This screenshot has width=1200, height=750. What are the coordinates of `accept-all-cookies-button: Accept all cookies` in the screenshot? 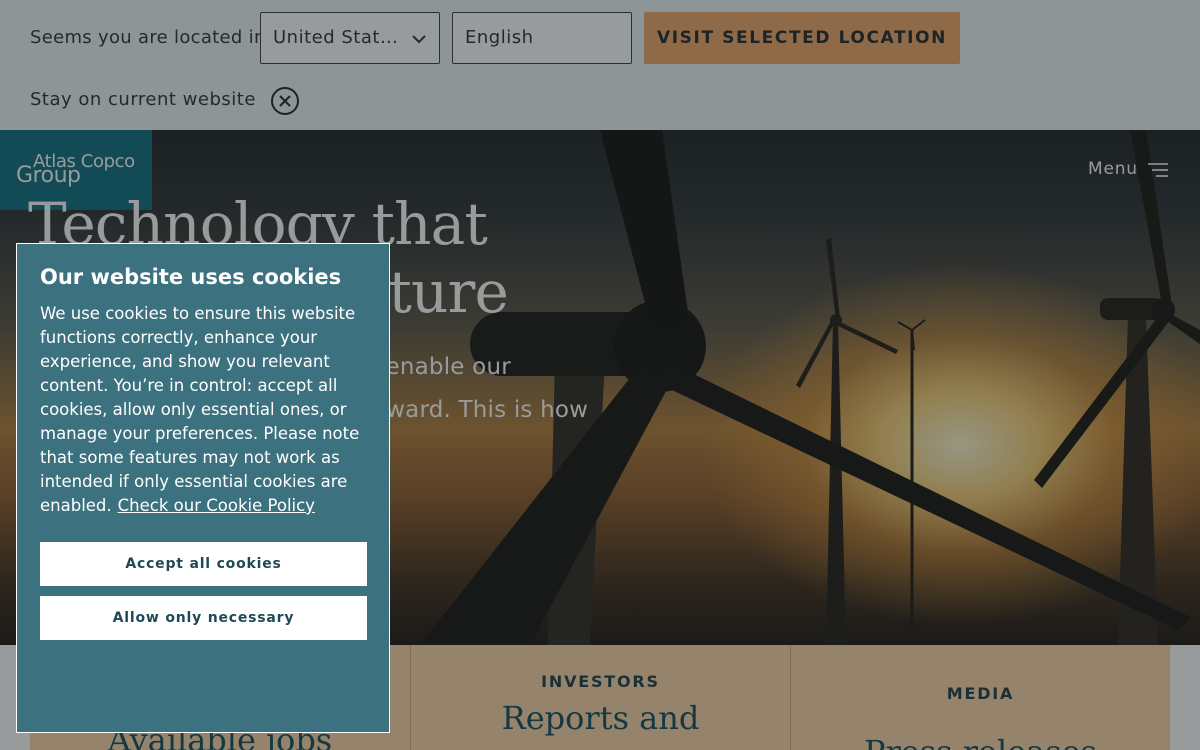 It's located at (203, 564).